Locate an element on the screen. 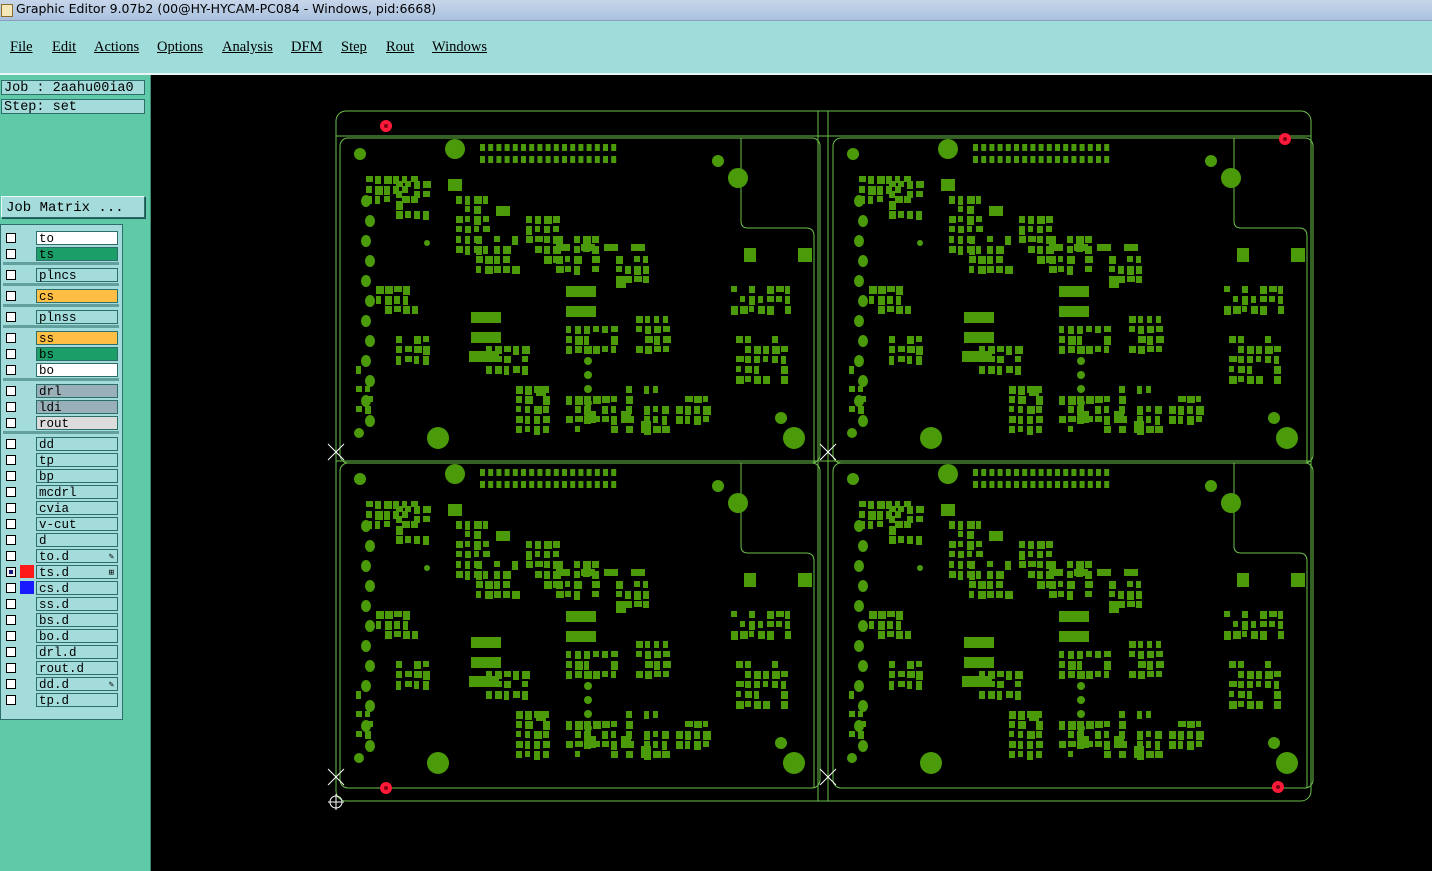  layer-row: plncs is located at coordinates (61, 275).